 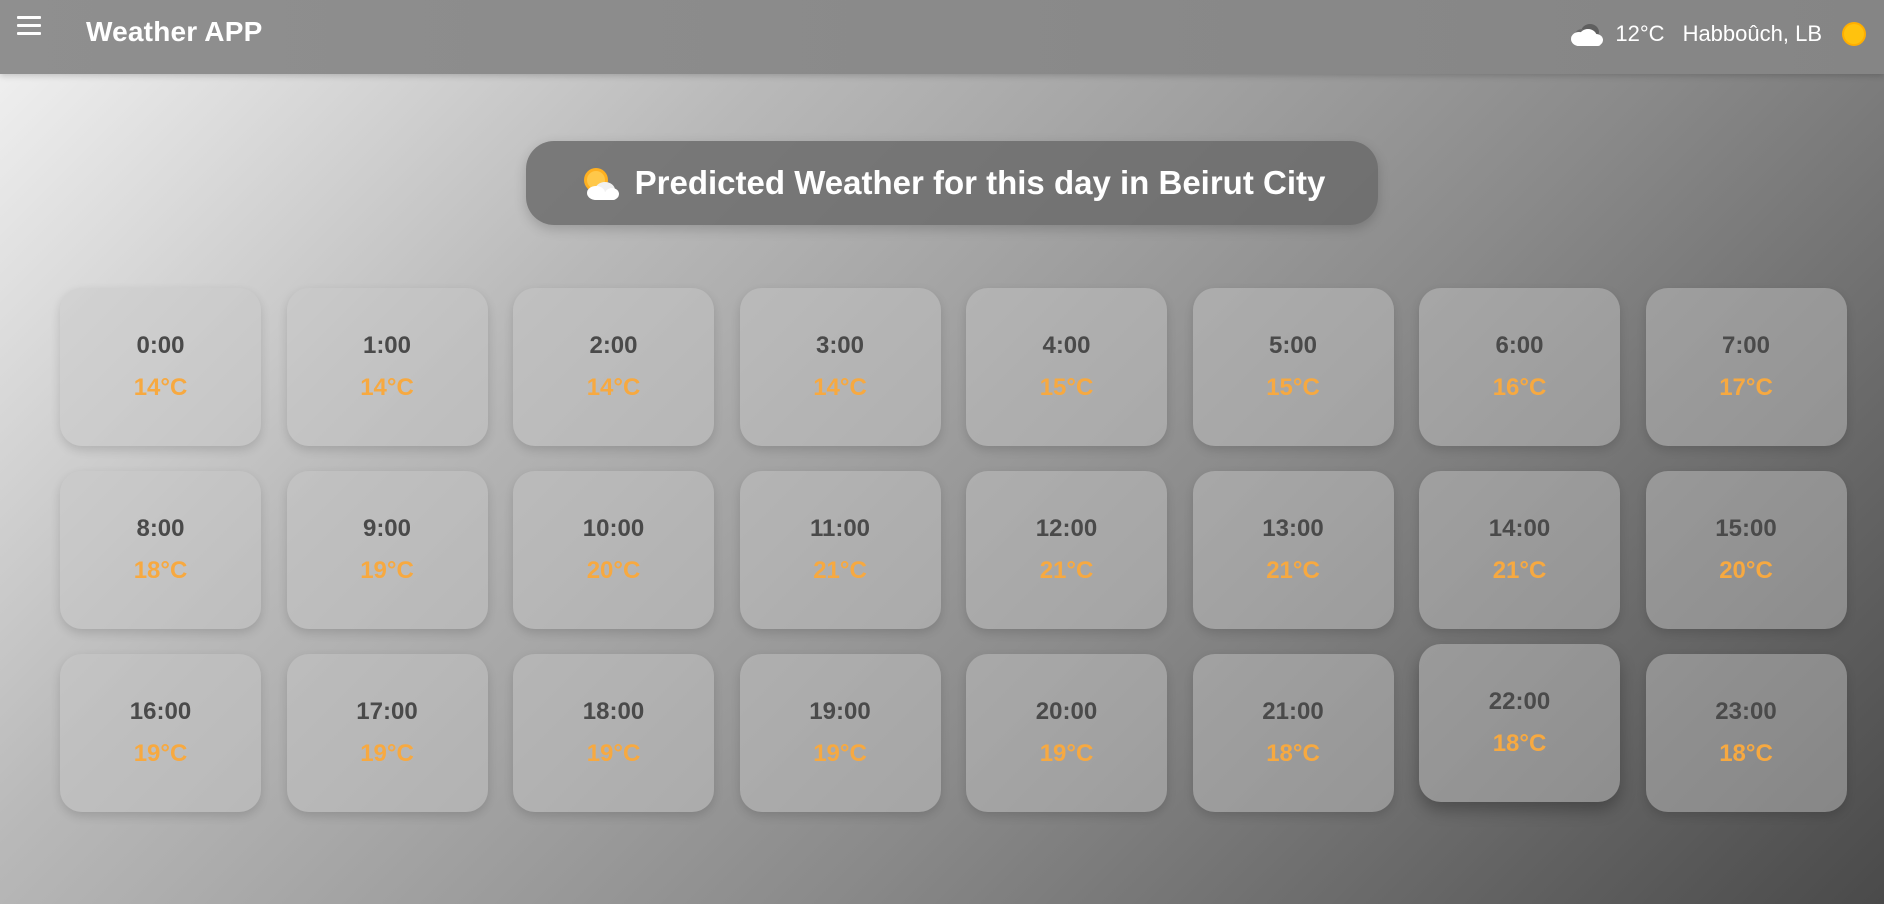 I want to click on hourly-forecast-card: 18:00 19°C, so click(x=613, y=733).